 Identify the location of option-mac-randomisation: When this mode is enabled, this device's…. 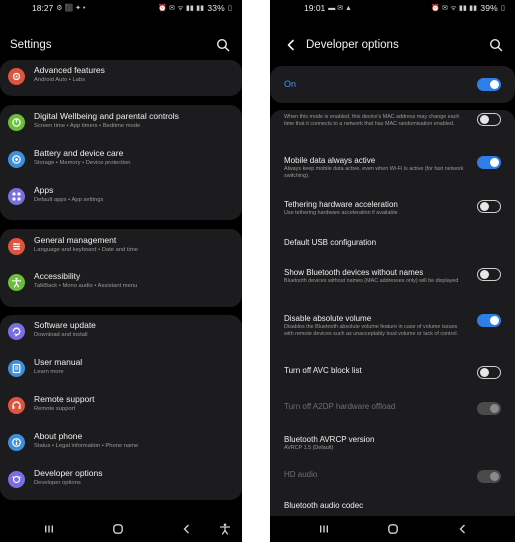
(392, 126).